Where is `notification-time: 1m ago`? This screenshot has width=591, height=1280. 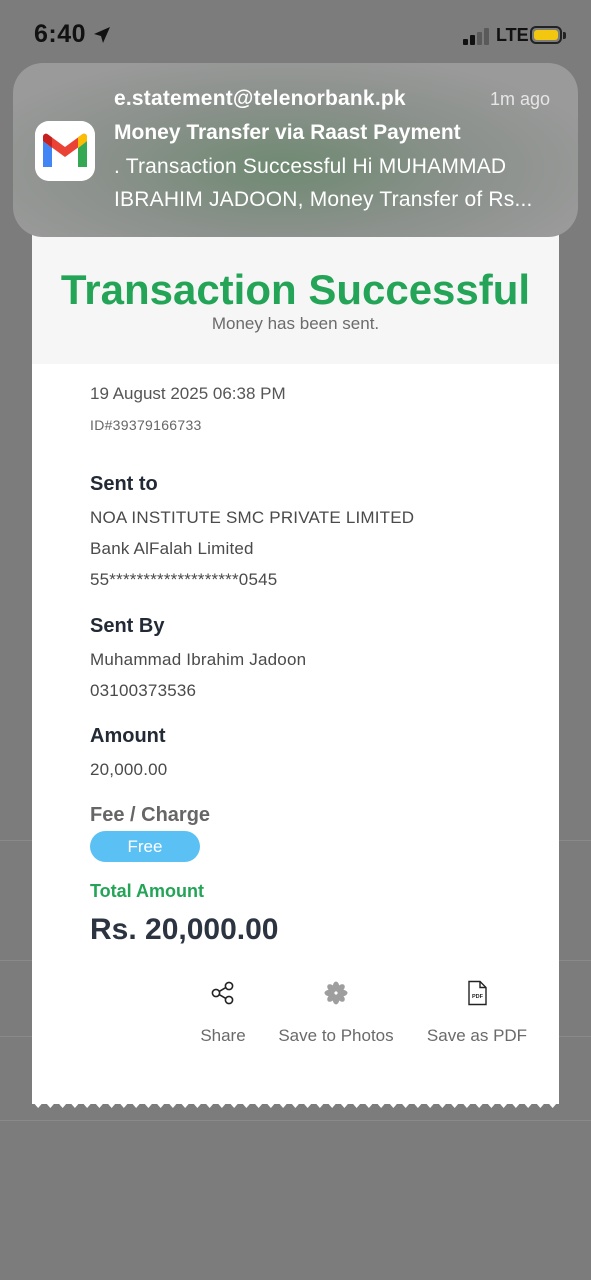 notification-time: 1m ago is located at coordinates (519, 99).